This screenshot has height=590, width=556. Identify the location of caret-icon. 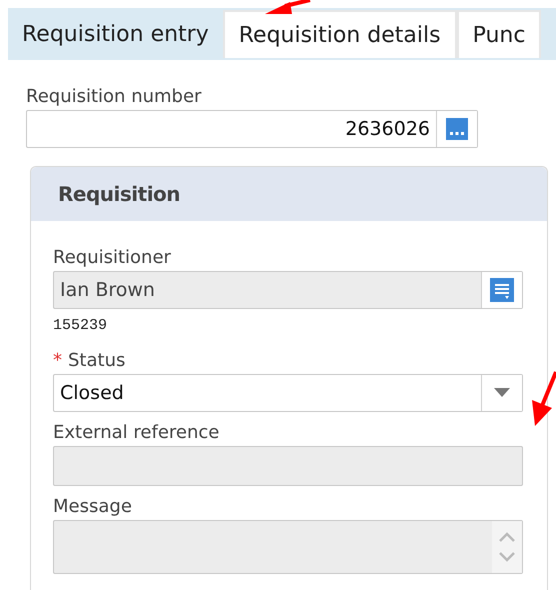
(502, 393).